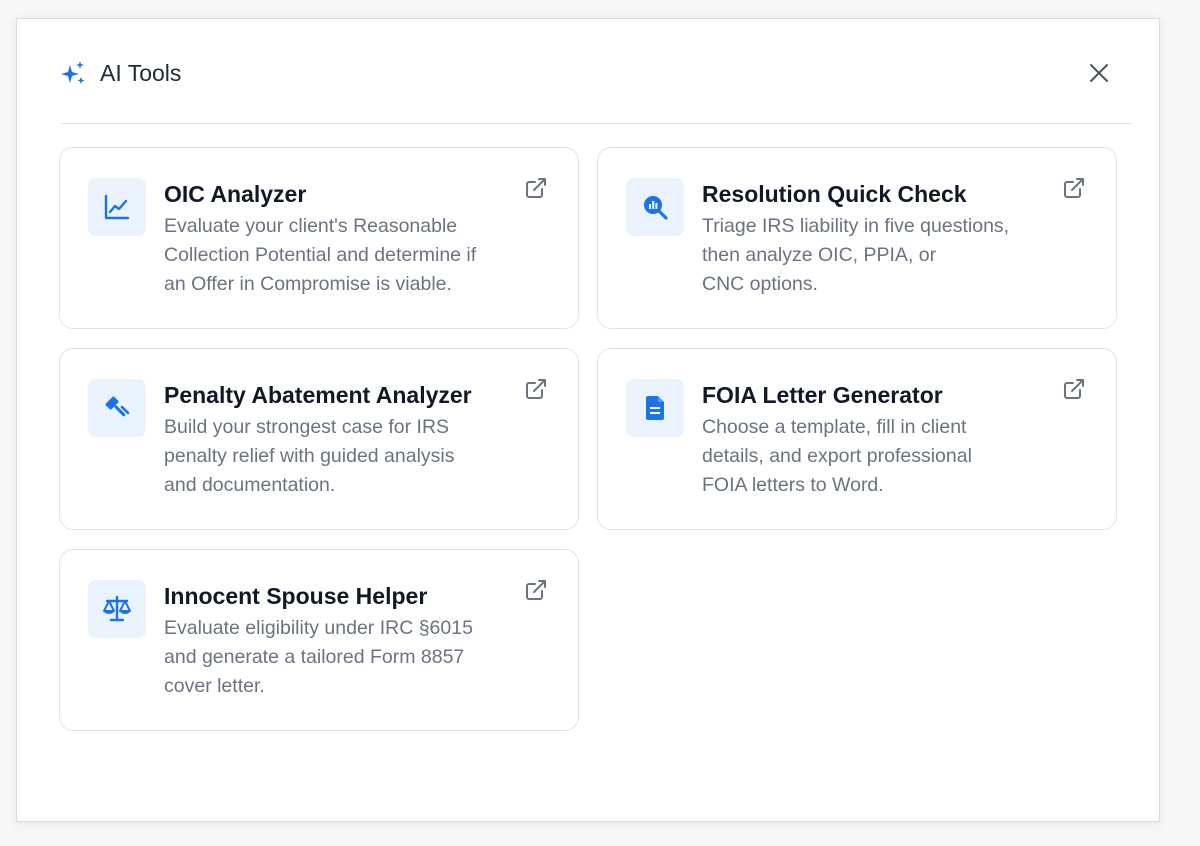  I want to click on close-button, so click(1099, 73).